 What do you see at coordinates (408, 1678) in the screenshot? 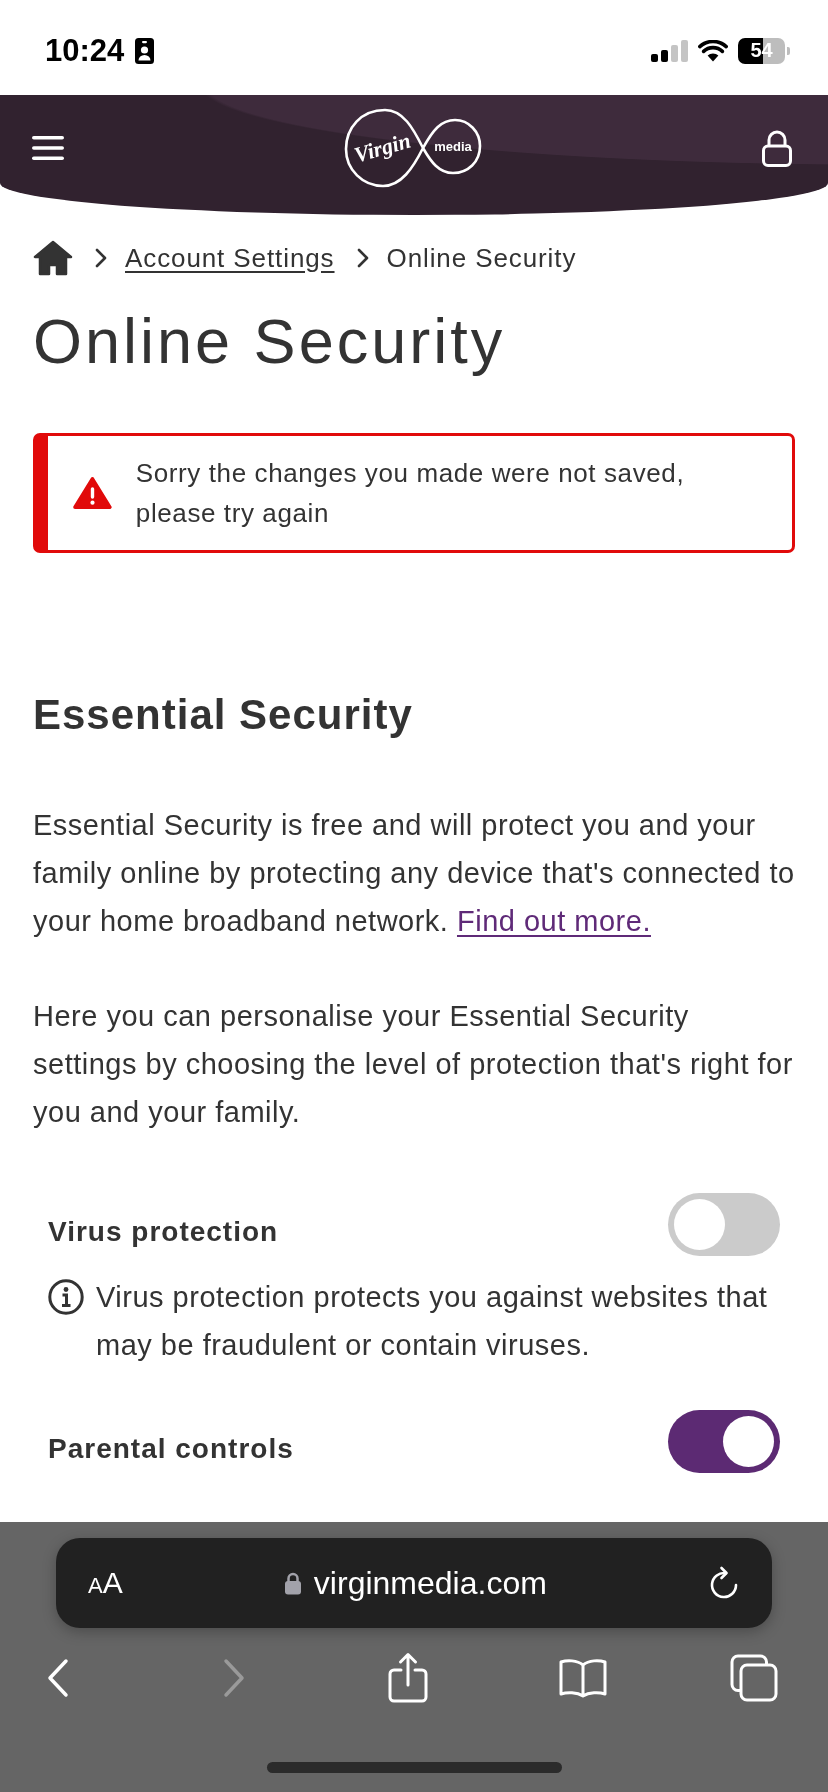
I see `share-icon` at bounding box center [408, 1678].